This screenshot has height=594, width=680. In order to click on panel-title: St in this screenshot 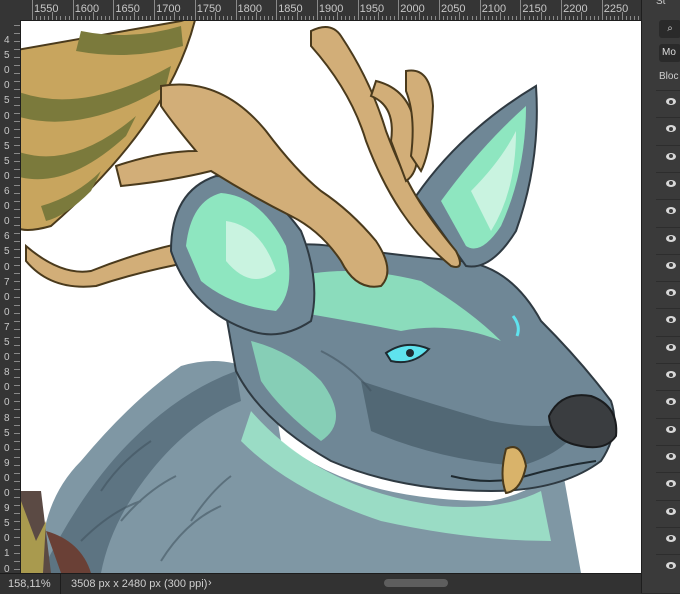, I will do `click(661, 3)`.